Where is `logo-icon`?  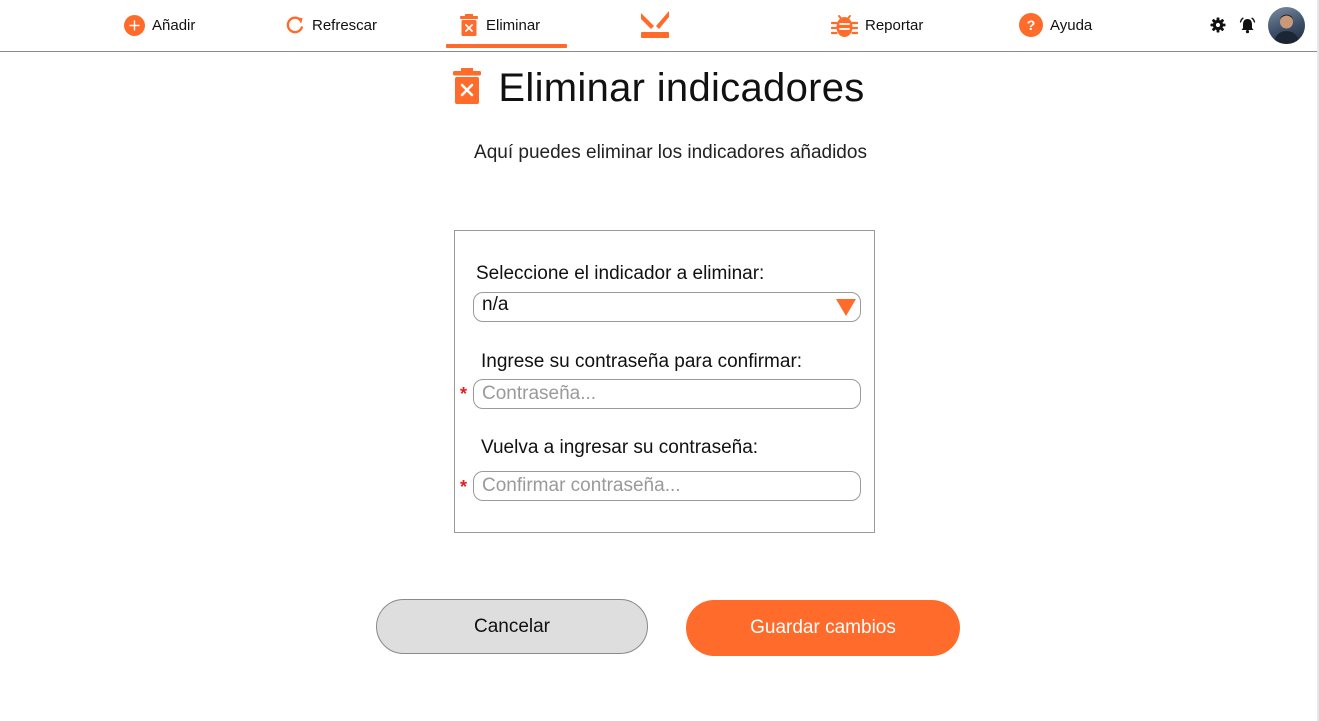
logo-icon is located at coordinates (655, 27).